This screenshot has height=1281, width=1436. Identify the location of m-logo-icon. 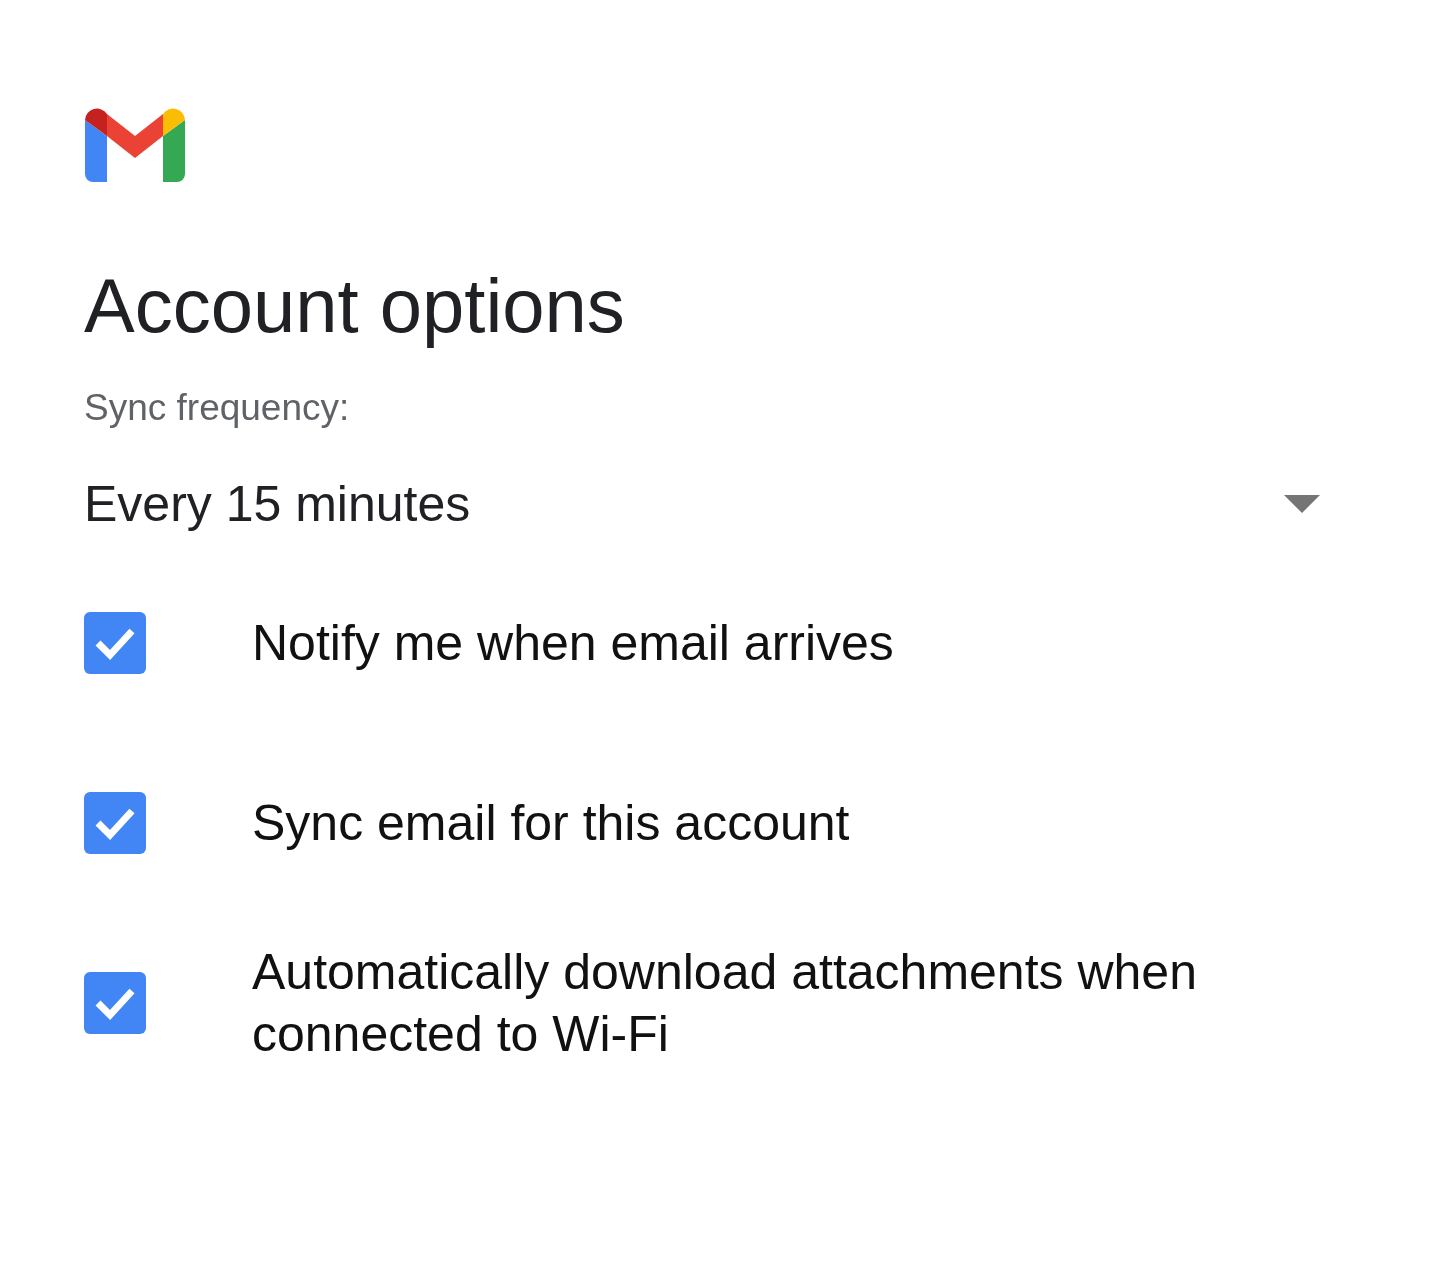
(135, 144).